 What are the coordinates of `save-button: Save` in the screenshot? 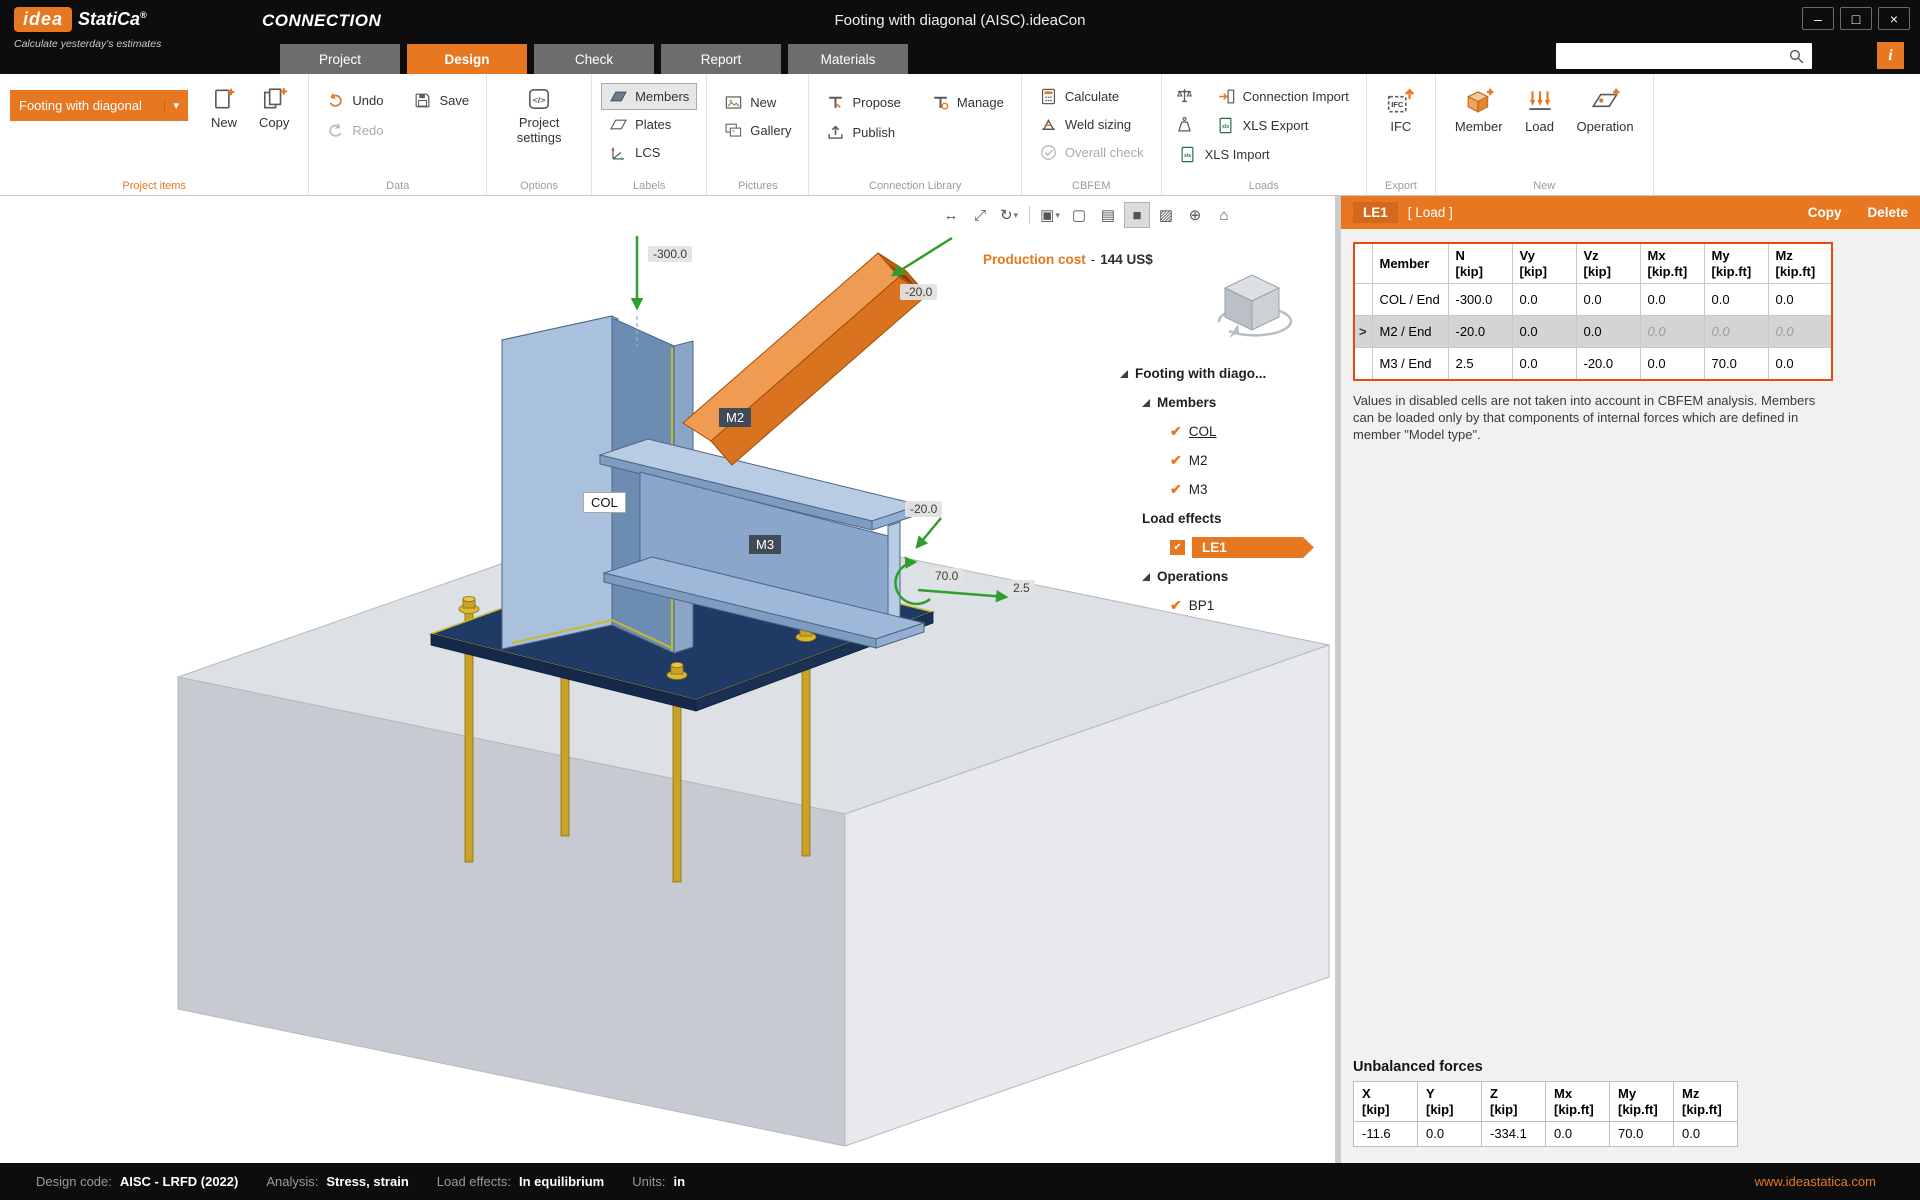 It's located at (441, 100).